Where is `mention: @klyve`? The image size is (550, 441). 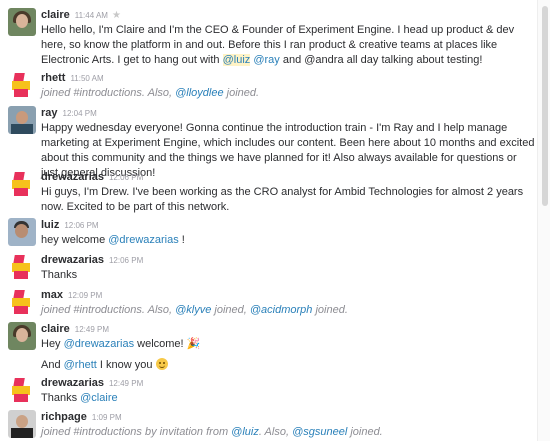 mention: @klyve is located at coordinates (193, 310).